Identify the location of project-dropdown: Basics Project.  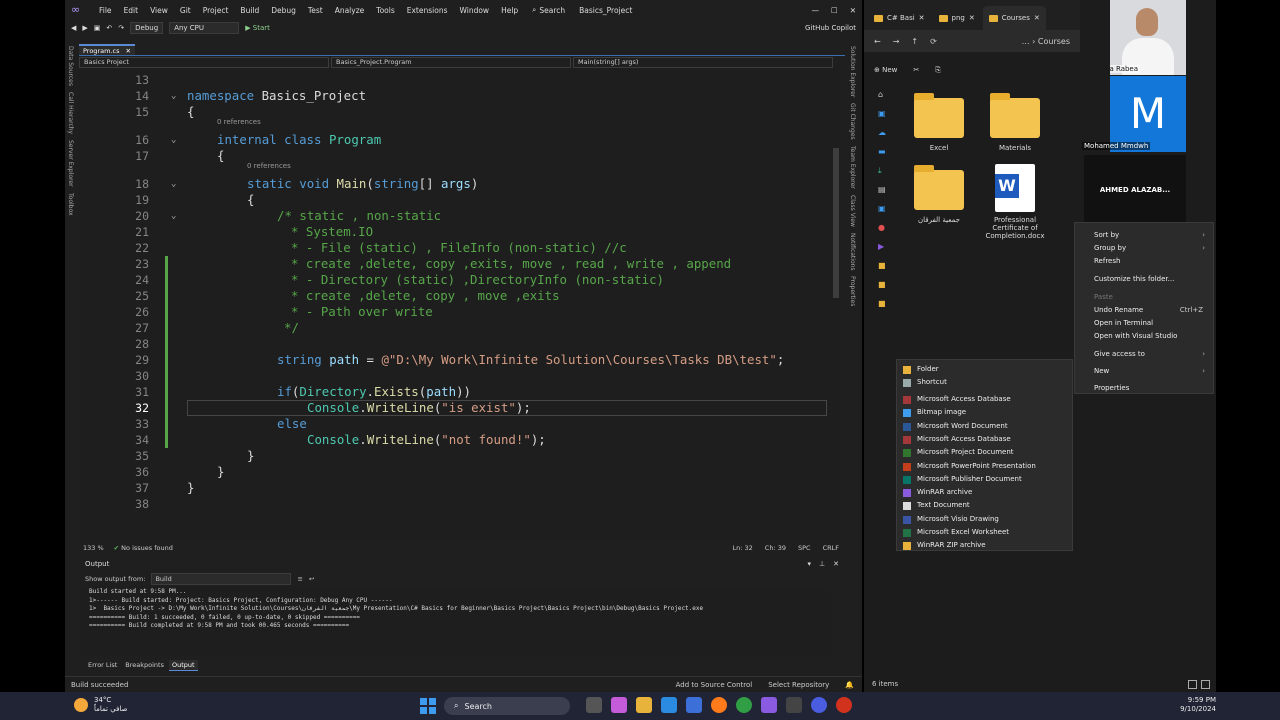
(204, 62).